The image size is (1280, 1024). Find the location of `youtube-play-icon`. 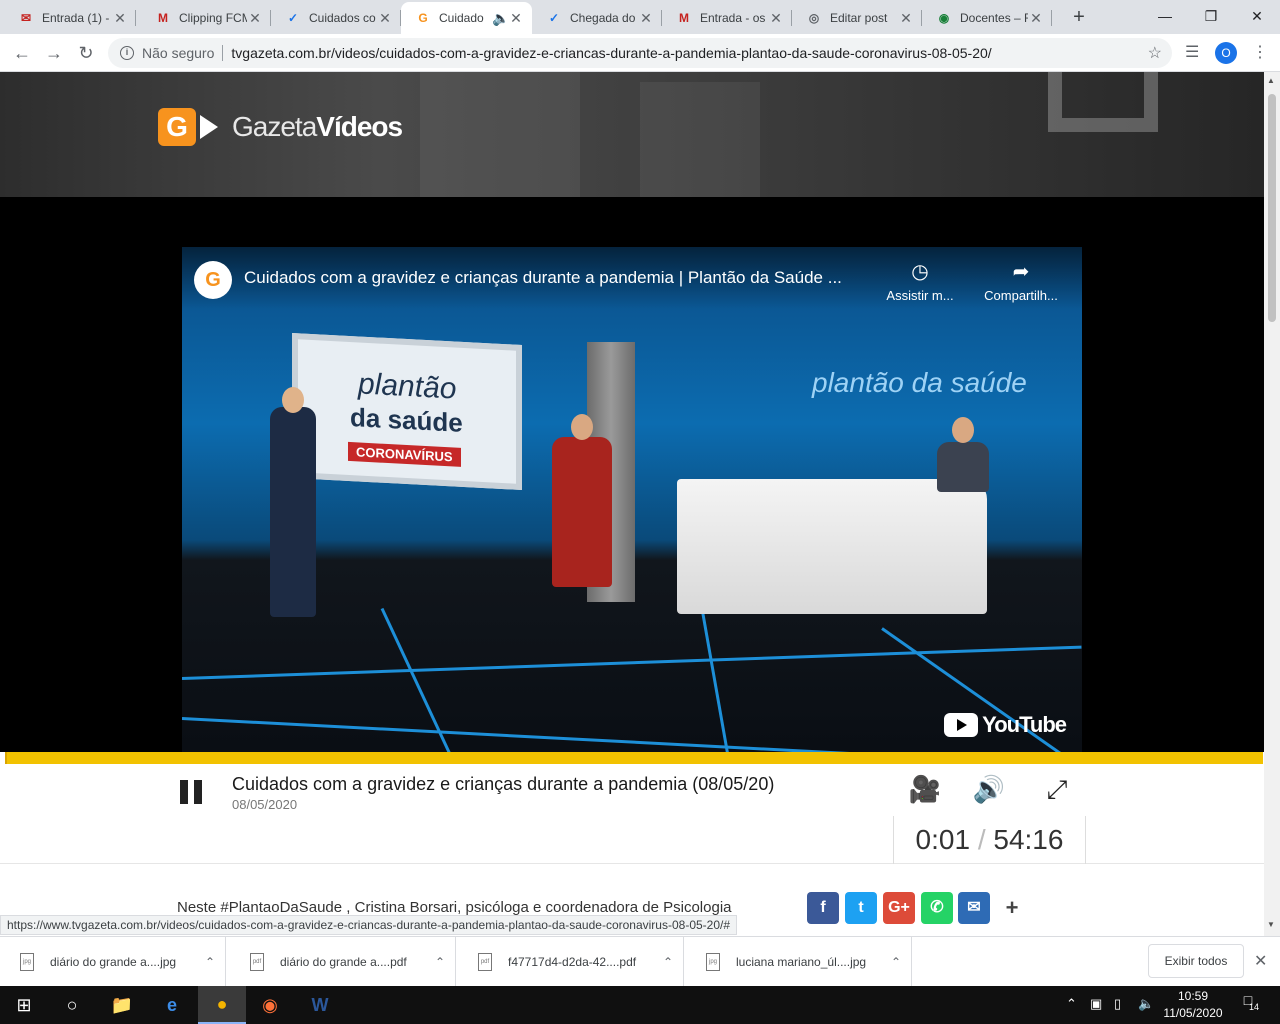

youtube-play-icon is located at coordinates (961, 725).